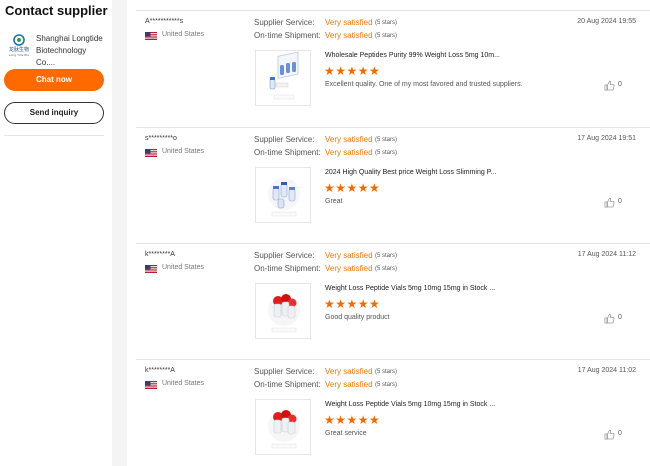  Describe the element at coordinates (334, 201) in the screenshot. I see `review-comment: Great` at that location.